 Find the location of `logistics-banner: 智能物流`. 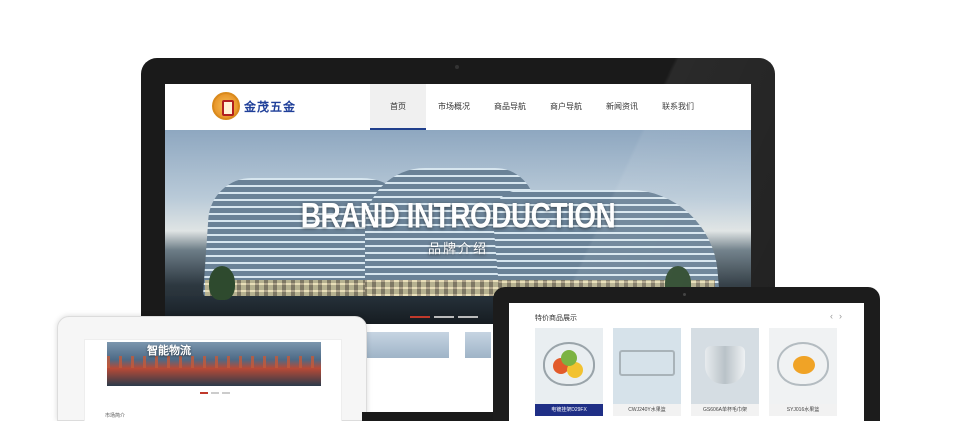

logistics-banner: 智能物流 is located at coordinates (214, 364).